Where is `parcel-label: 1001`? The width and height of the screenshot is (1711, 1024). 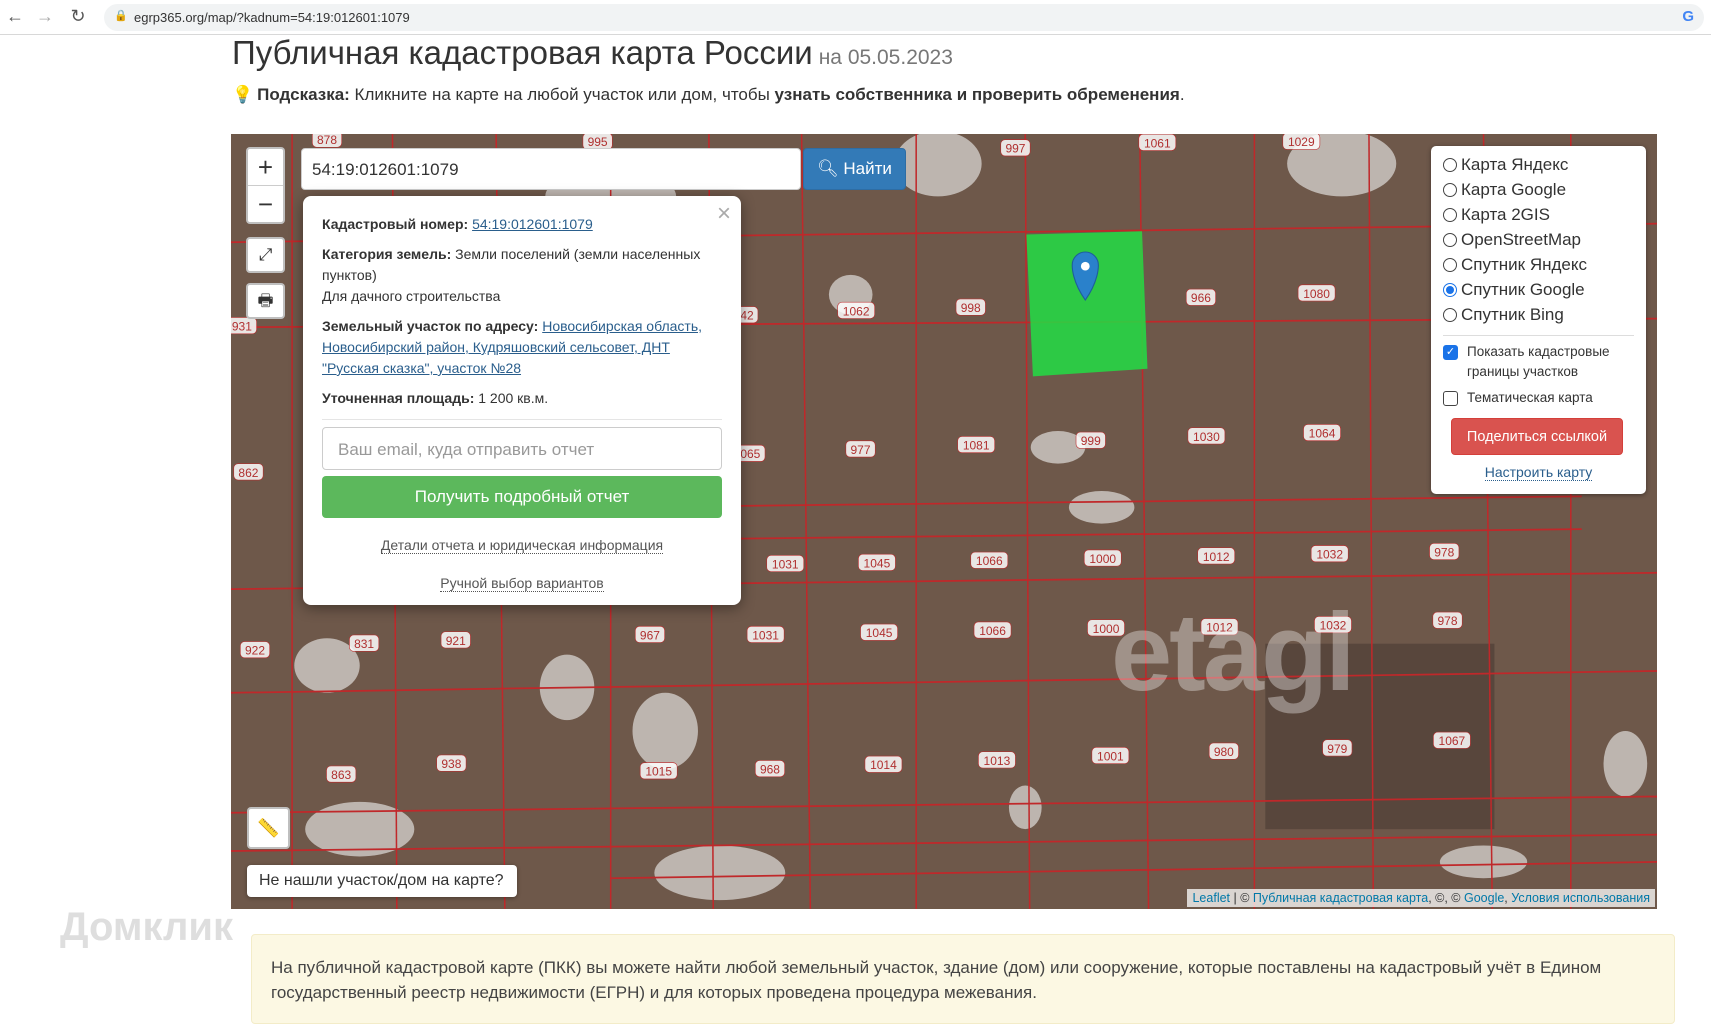
parcel-label: 1001 is located at coordinates (1110, 756).